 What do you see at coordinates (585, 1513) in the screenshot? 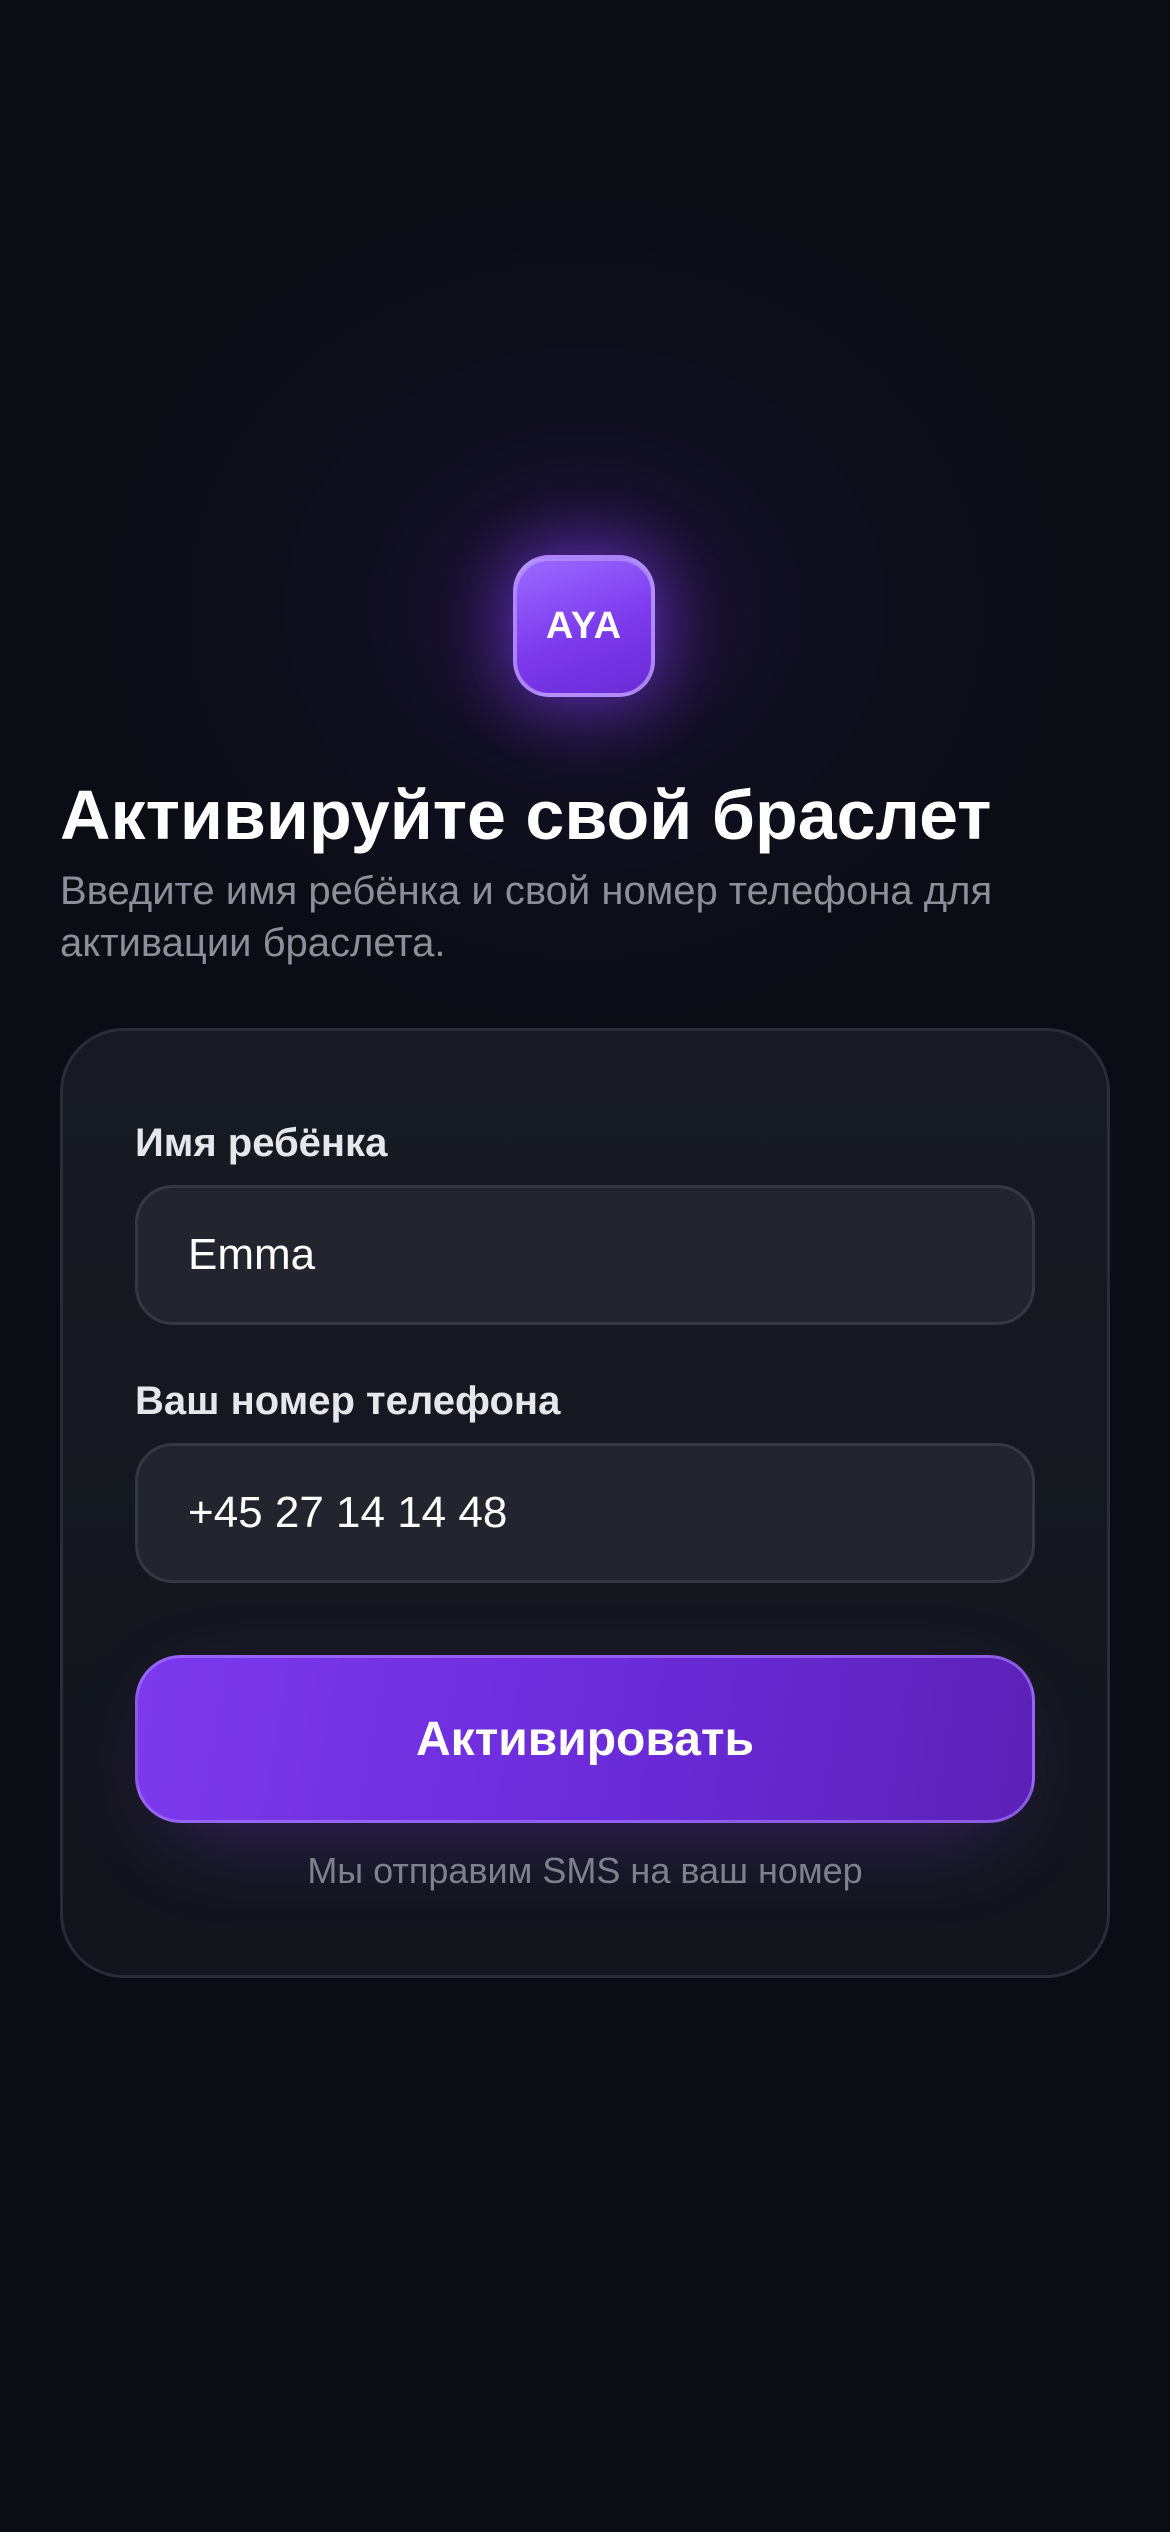
I see `phone-input` at bounding box center [585, 1513].